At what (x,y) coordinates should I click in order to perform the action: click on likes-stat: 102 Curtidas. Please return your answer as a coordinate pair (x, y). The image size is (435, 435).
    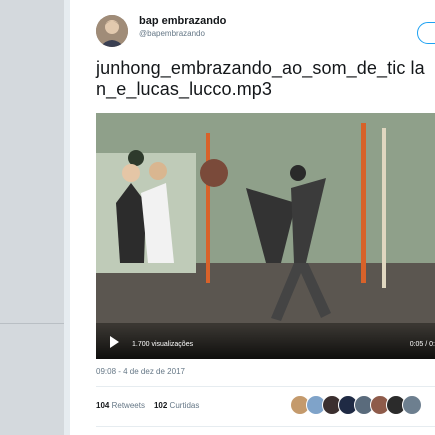
    Looking at the image, I should click on (176, 405).